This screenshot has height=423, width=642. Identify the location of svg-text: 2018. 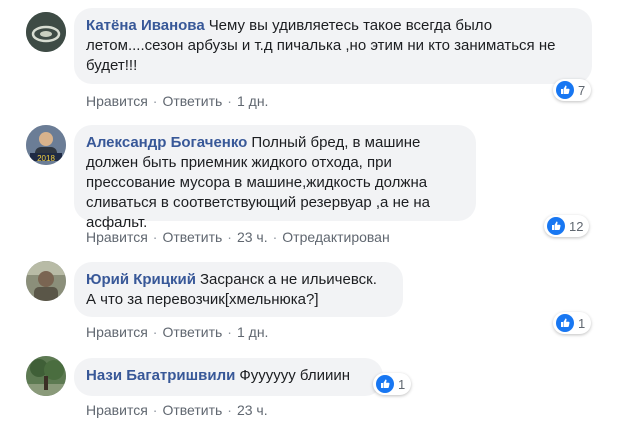
(46, 158).